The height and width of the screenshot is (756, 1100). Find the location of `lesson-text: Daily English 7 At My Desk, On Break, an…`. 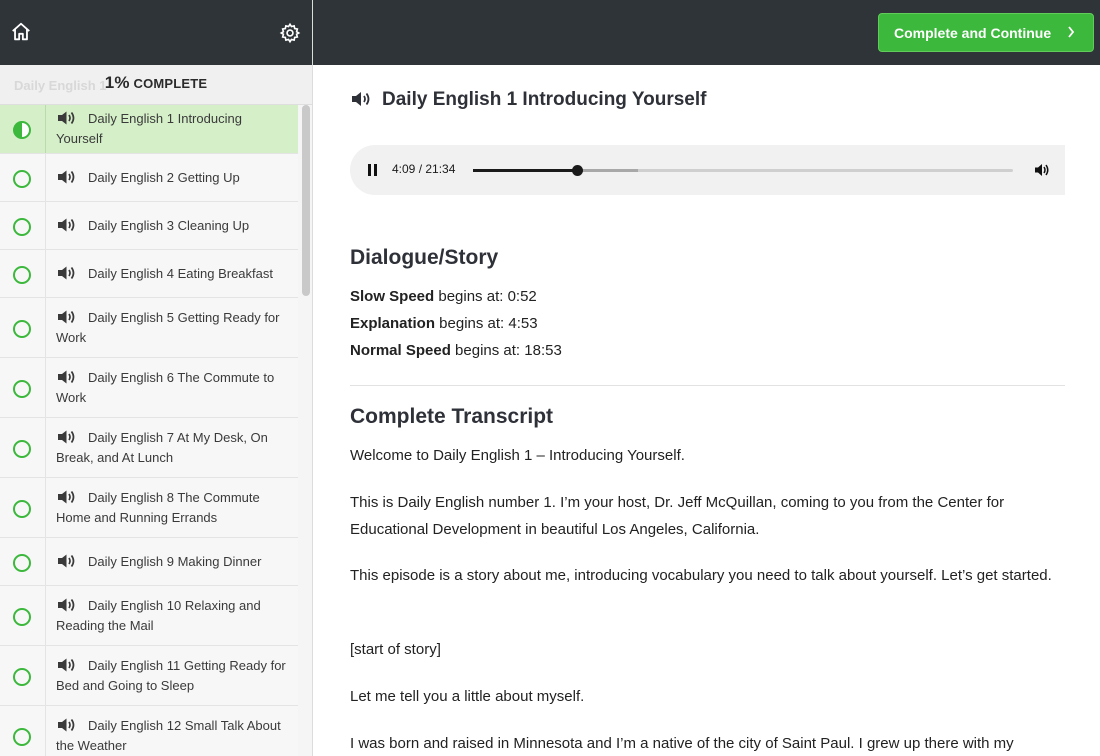

lesson-text: Daily English 7 At My Desk, On Break, an… is located at coordinates (172, 447).